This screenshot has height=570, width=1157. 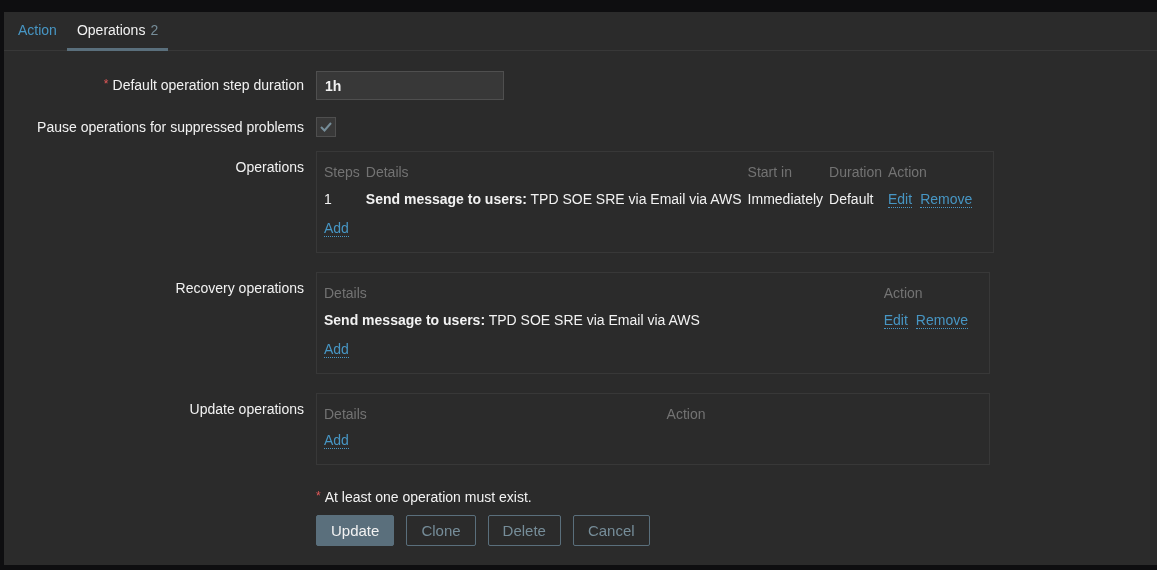 What do you see at coordinates (154, 30) in the screenshot?
I see `tab-count: 2` at bounding box center [154, 30].